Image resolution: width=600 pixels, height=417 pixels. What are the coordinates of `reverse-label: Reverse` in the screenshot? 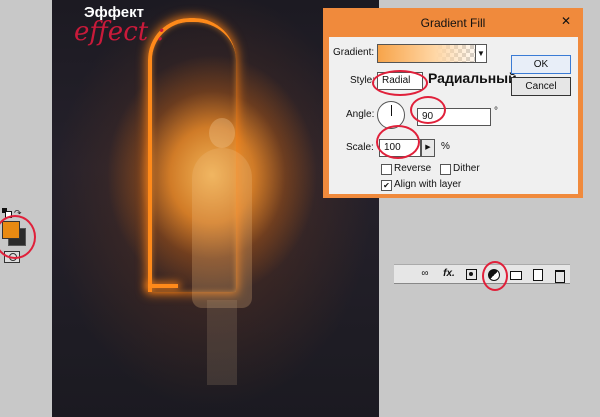 It's located at (413, 168).